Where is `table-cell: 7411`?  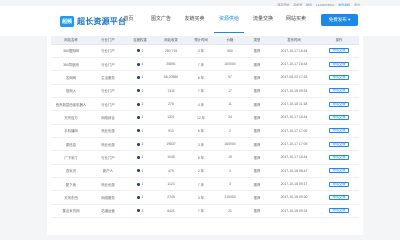
table-cell: 7411 is located at coordinates (171, 91).